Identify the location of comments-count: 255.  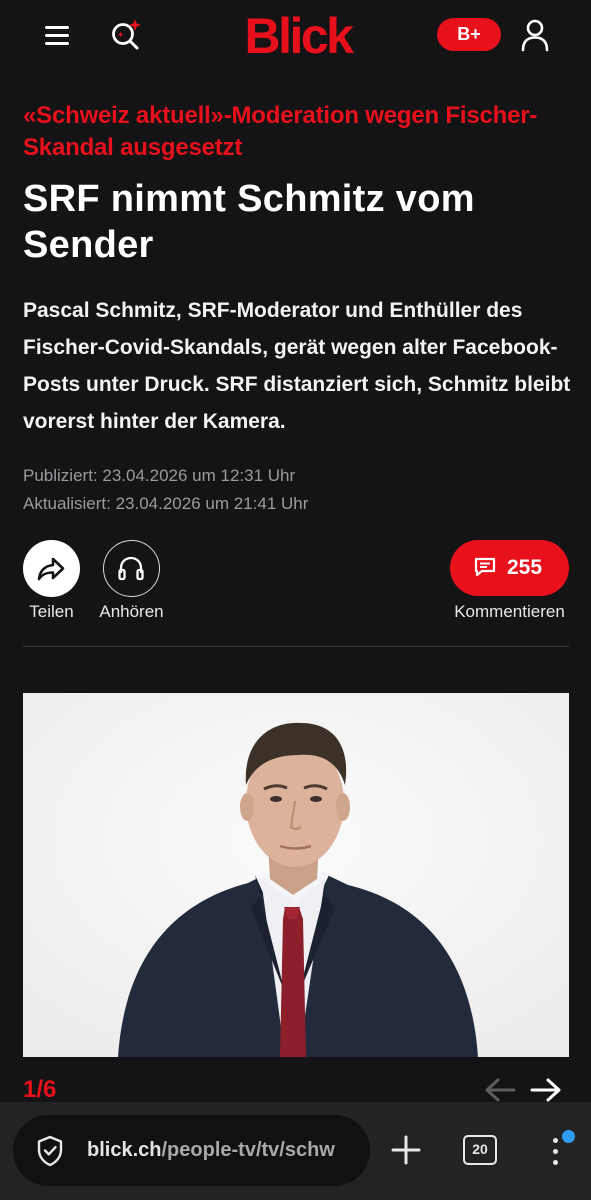
(525, 567).